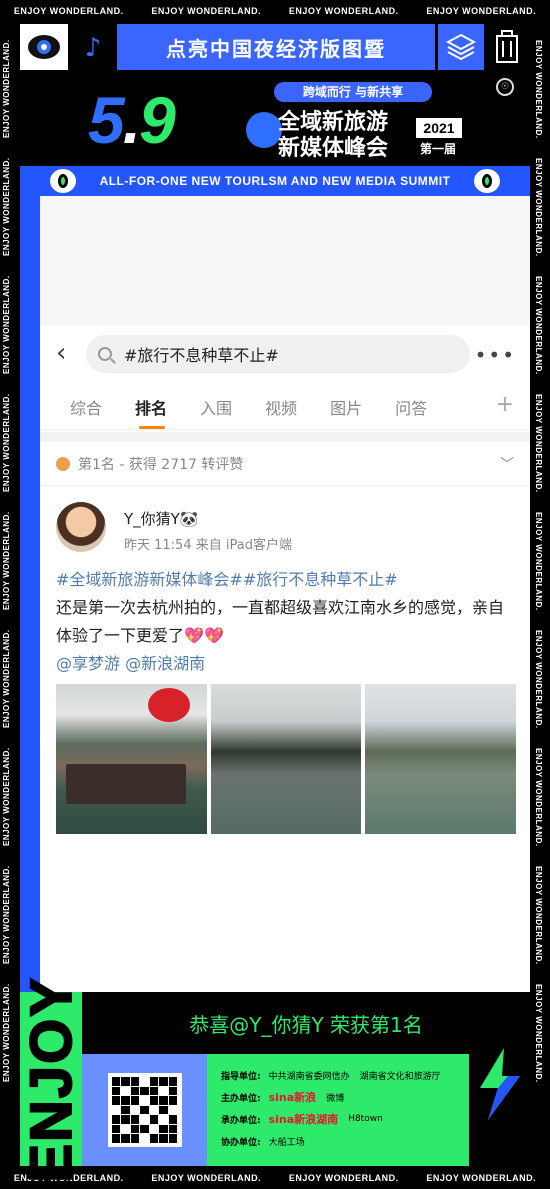 The image size is (550, 1189). What do you see at coordinates (169, 705) in the screenshot?
I see `lantern-shape` at bounding box center [169, 705].